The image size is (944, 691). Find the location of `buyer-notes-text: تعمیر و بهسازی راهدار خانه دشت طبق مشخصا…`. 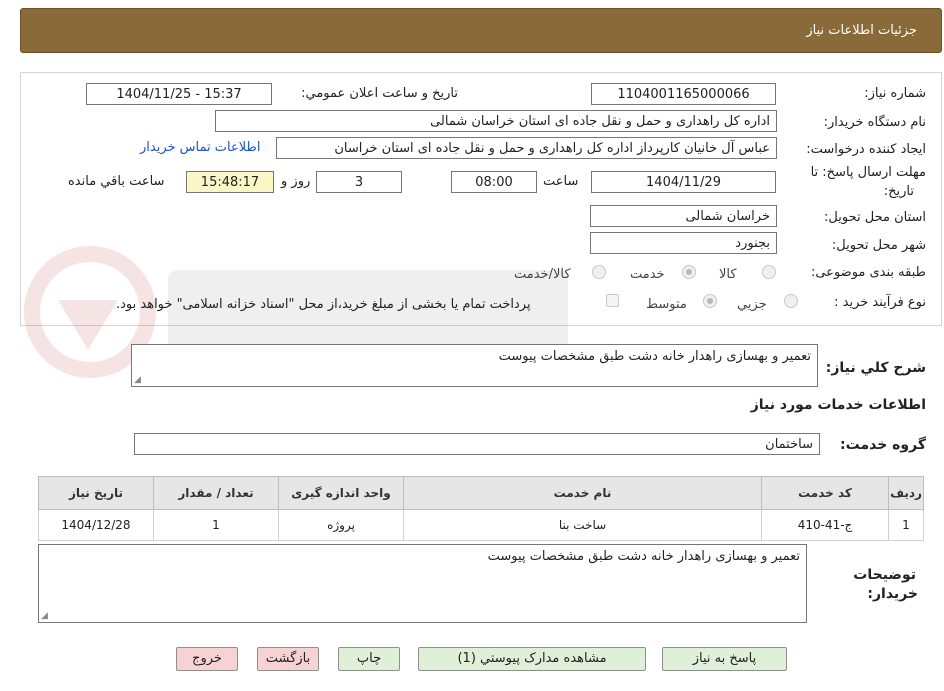

buyer-notes-text: تعمیر و بهسازی راهدار خانه دشت طبق مشخصا… is located at coordinates (643, 556).